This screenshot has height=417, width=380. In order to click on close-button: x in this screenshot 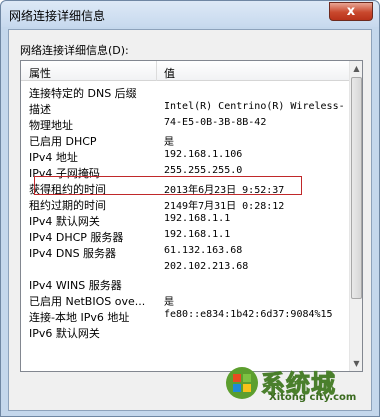, I will do `click(351, 11)`.